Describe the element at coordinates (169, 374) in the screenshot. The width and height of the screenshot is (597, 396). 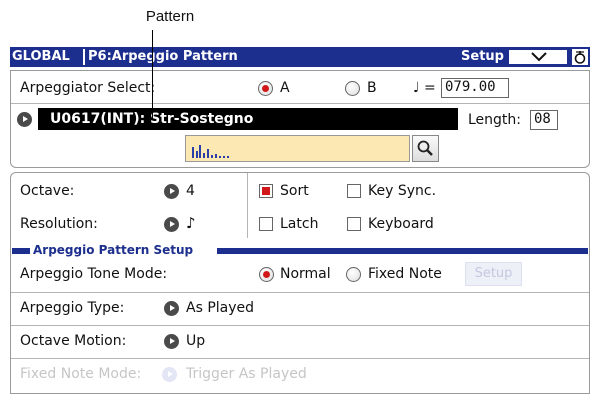
I see `fixed-note-mode-arrow-button` at that location.